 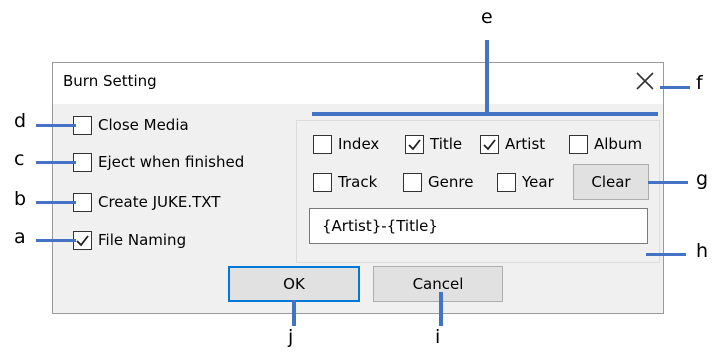 What do you see at coordinates (702, 179) in the screenshot?
I see `callout-g: g` at bounding box center [702, 179].